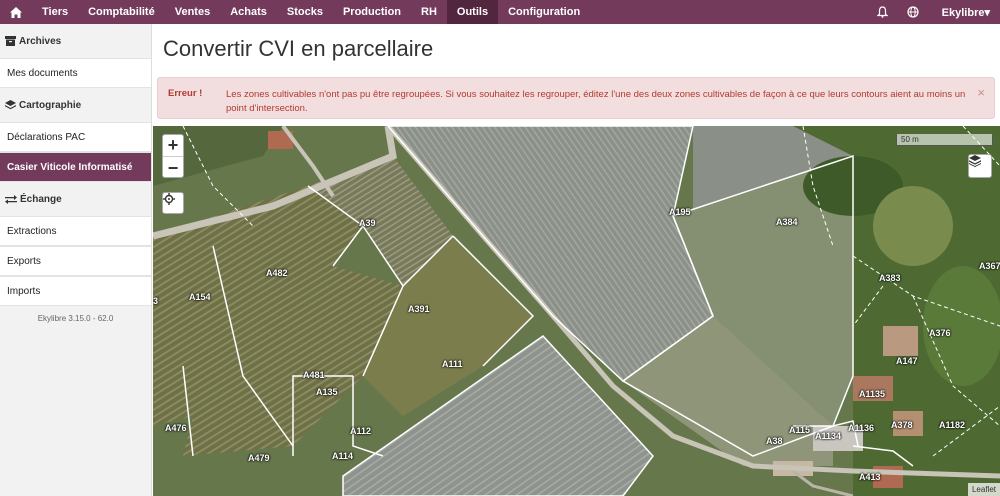 This screenshot has height=496, width=1000. Describe the element at coordinates (173, 168) in the screenshot. I see `zoom-out-button: −` at that location.